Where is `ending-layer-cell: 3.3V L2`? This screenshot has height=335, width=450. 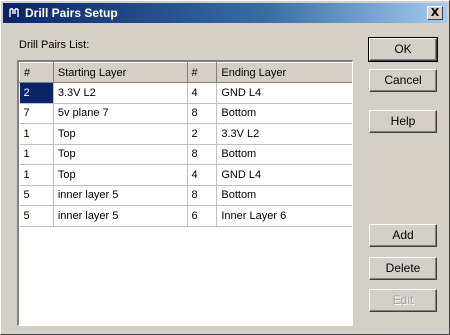 ending-layer-cell: 3.3V L2 is located at coordinates (284, 134).